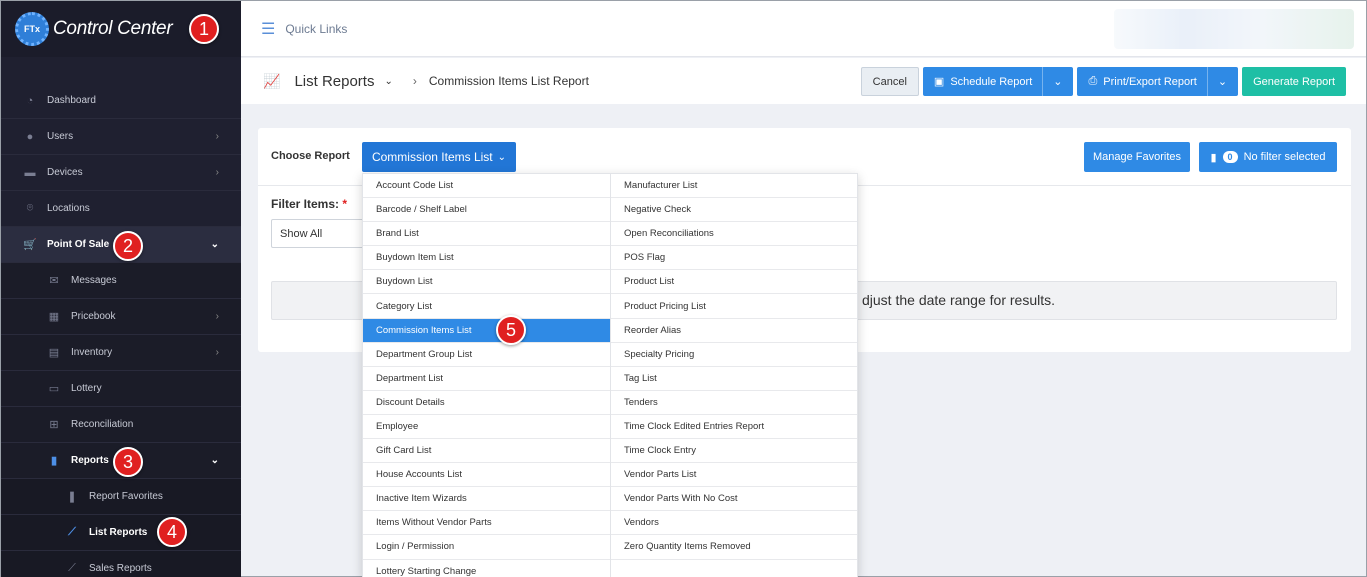 This screenshot has width=1367, height=577. What do you see at coordinates (486, 282) in the screenshot?
I see `dropdown-option: Buydown List` at bounding box center [486, 282].